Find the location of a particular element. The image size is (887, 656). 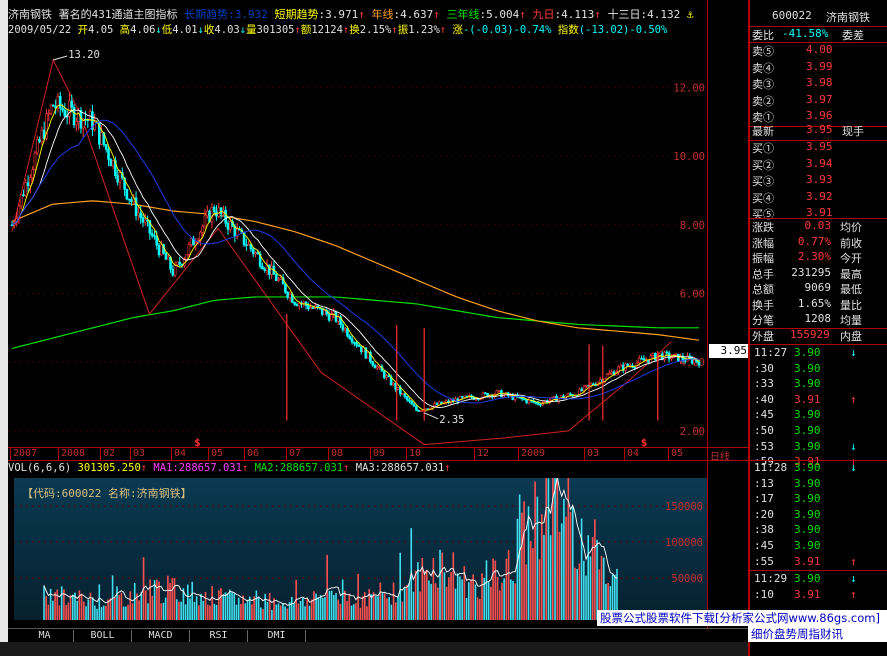

tab-macd: MACD is located at coordinates (161, 636).